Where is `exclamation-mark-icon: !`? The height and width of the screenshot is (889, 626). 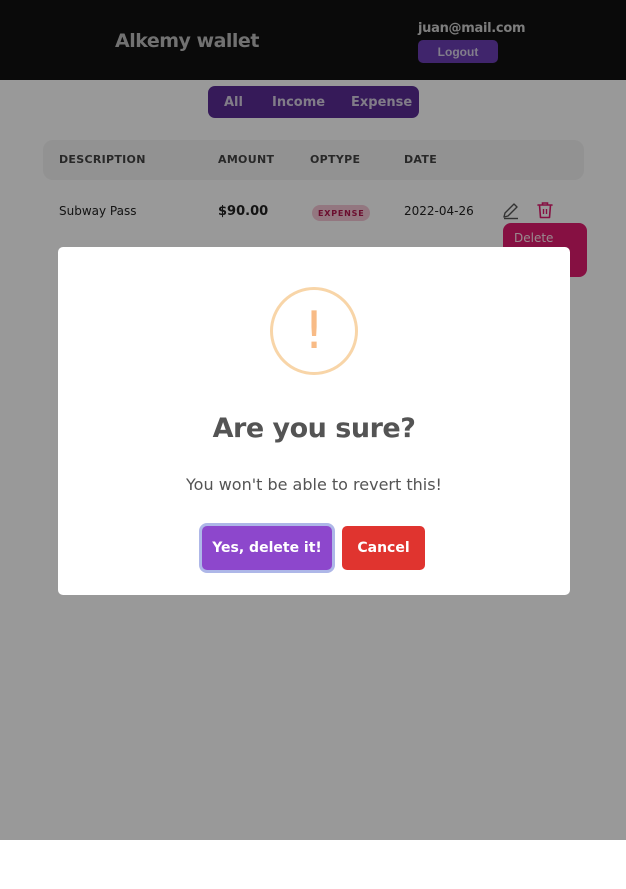 exclamation-mark-icon: ! is located at coordinates (314, 331).